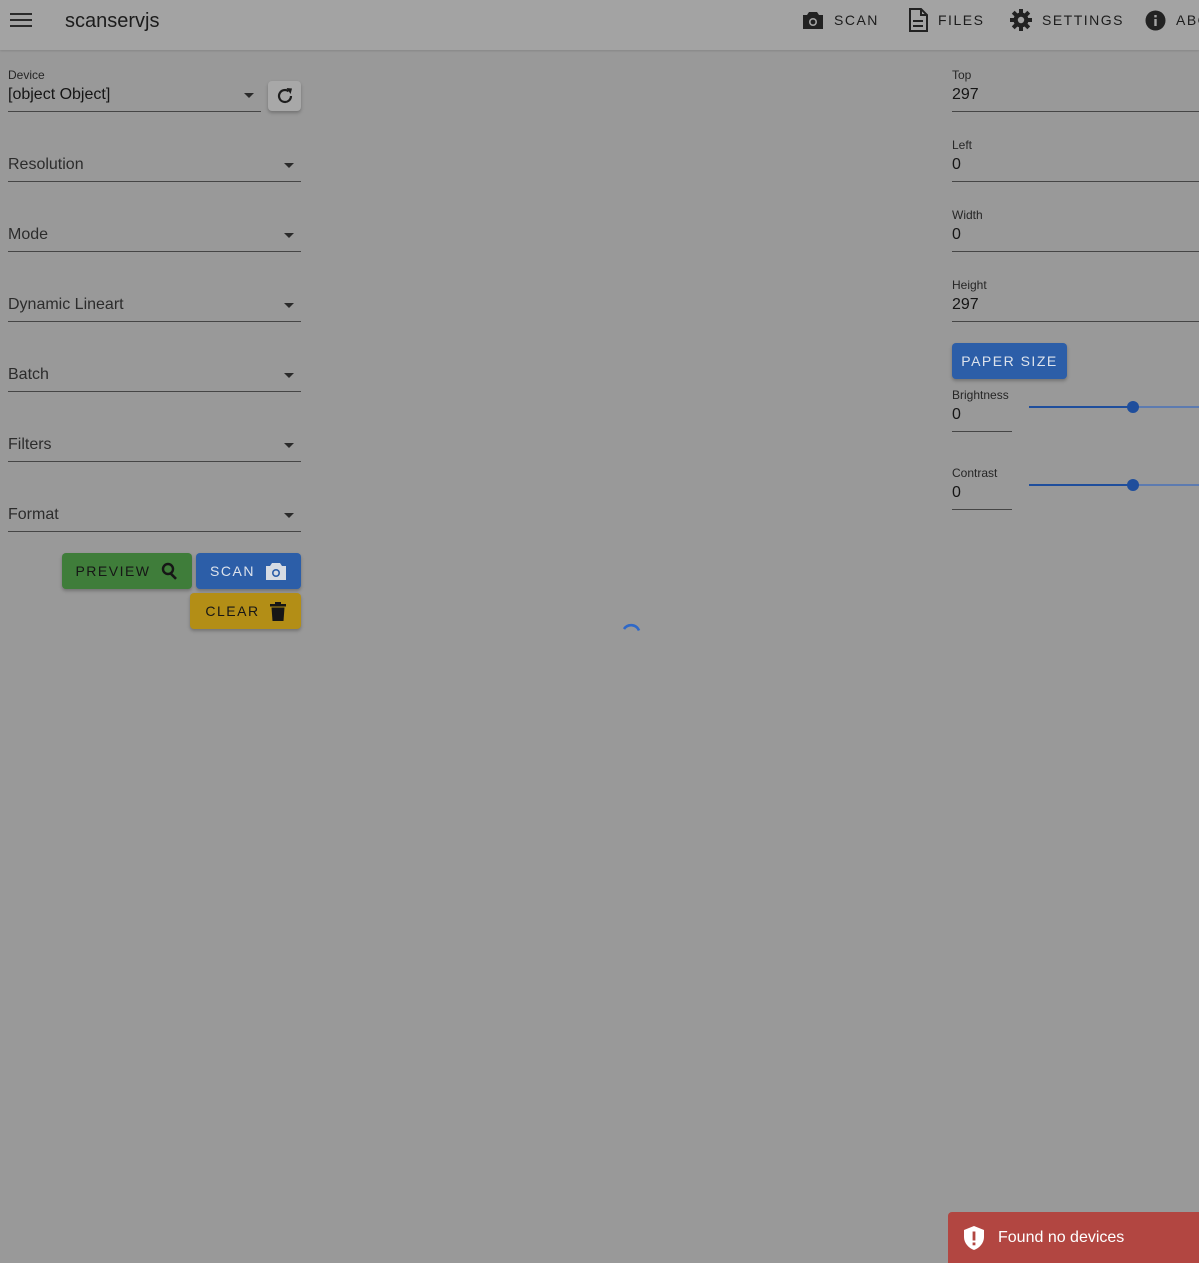 The width and height of the screenshot is (1199, 1263). What do you see at coordinates (965, 304) in the screenshot?
I see `height-value: 297` at bounding box center [965, 304].